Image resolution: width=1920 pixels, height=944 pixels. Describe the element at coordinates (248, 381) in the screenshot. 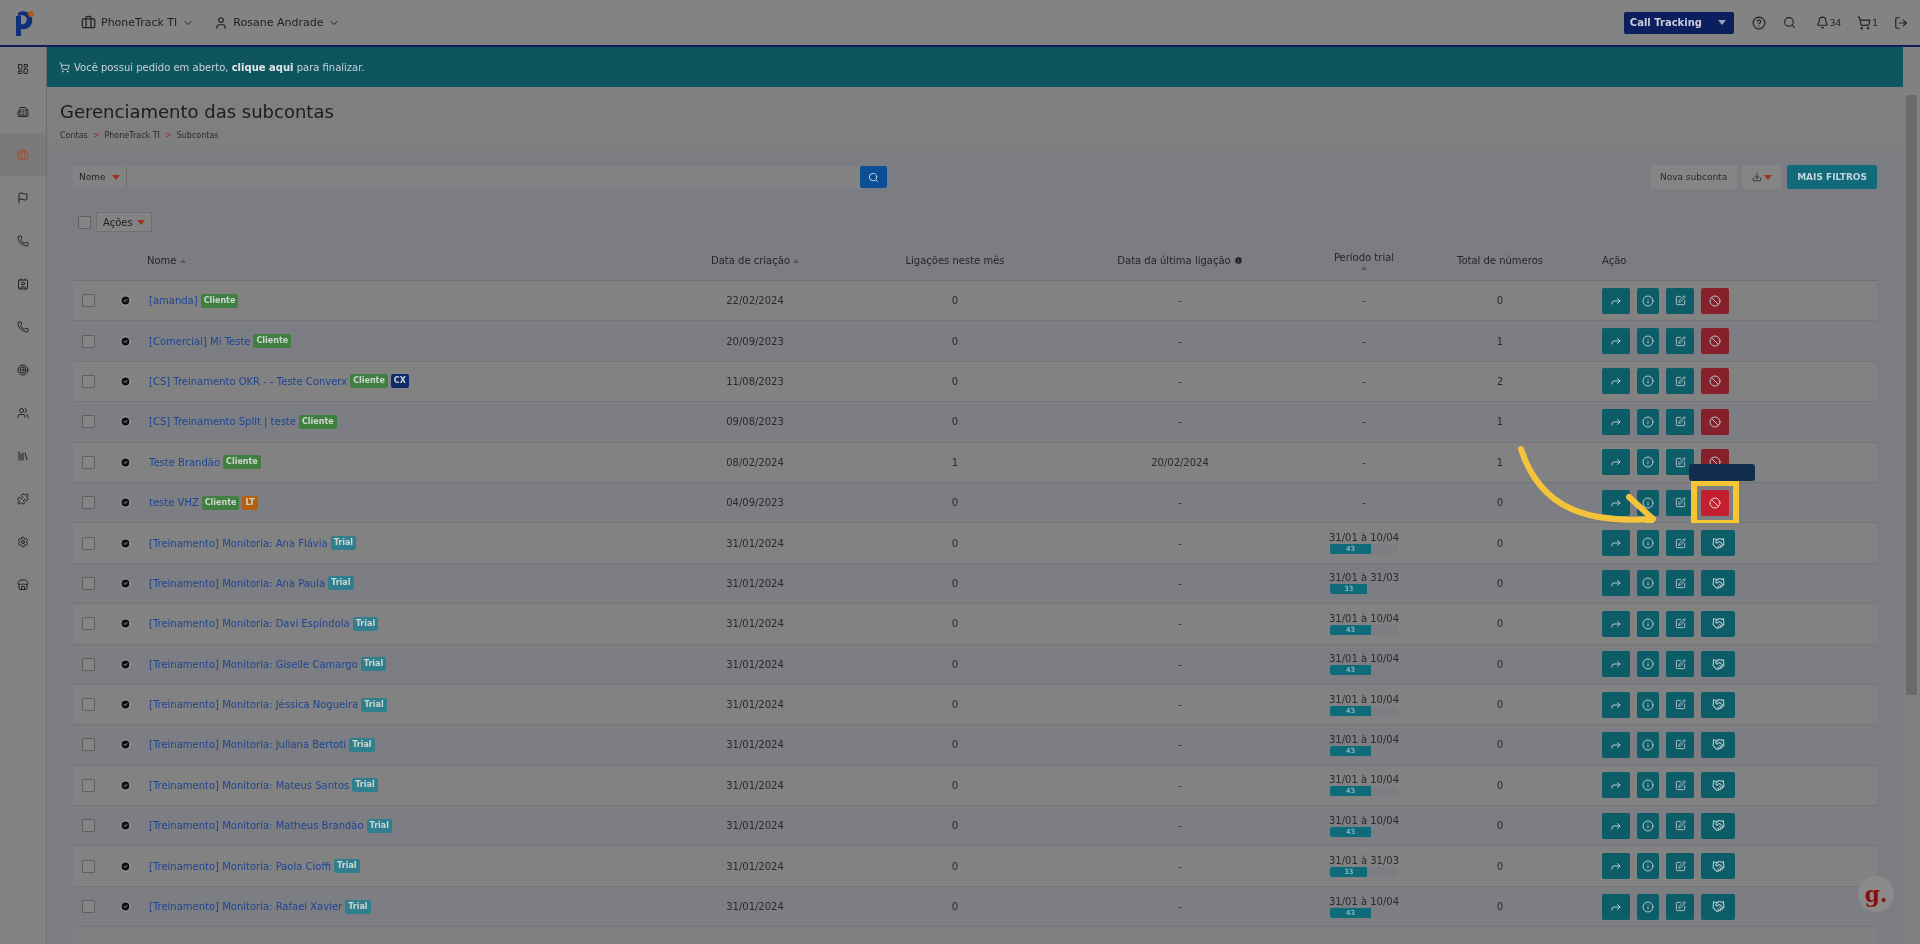

I see `account-link: [CS] Treinamento OKR - - Teste Converx` at that location.